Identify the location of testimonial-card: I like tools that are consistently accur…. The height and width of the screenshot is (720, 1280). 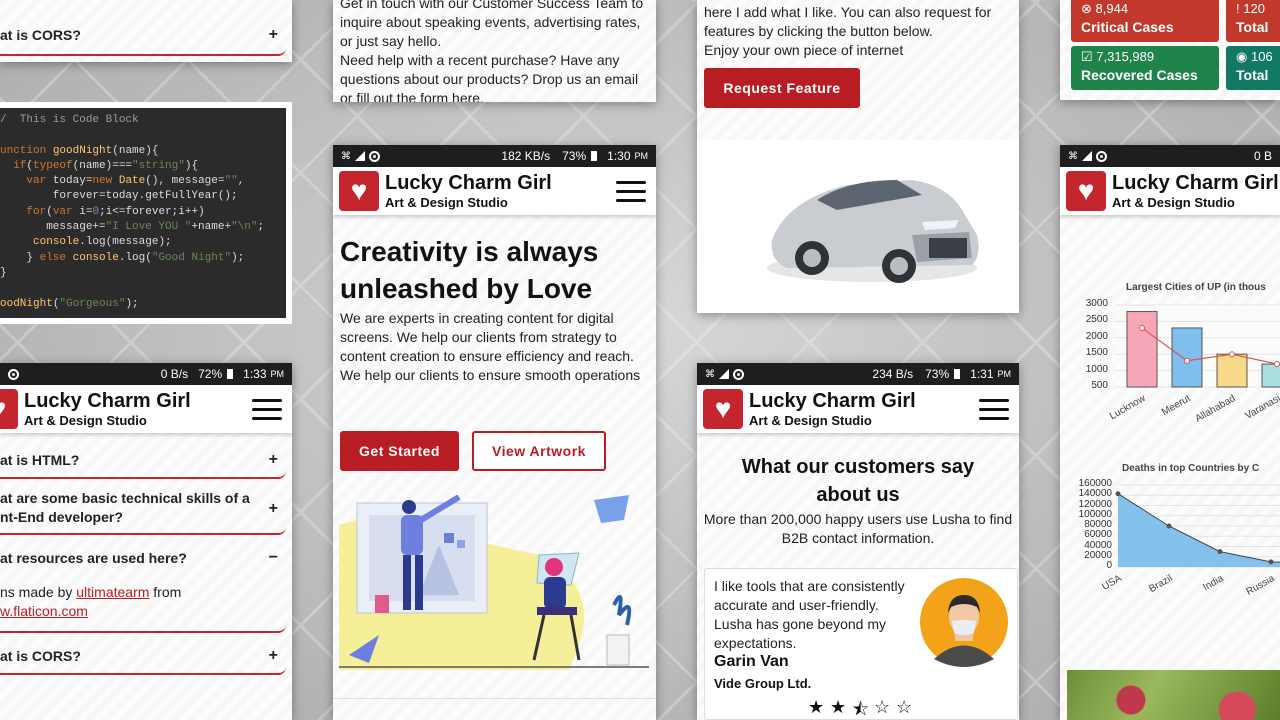
(861, 644).